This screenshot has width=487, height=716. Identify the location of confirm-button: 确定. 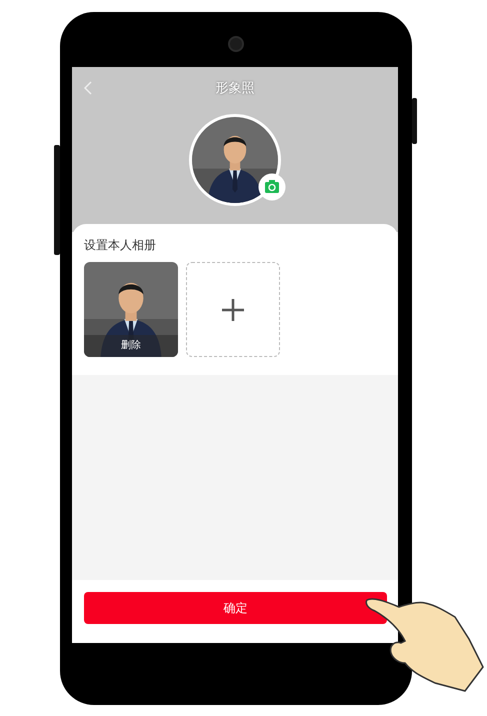
(235, 608).